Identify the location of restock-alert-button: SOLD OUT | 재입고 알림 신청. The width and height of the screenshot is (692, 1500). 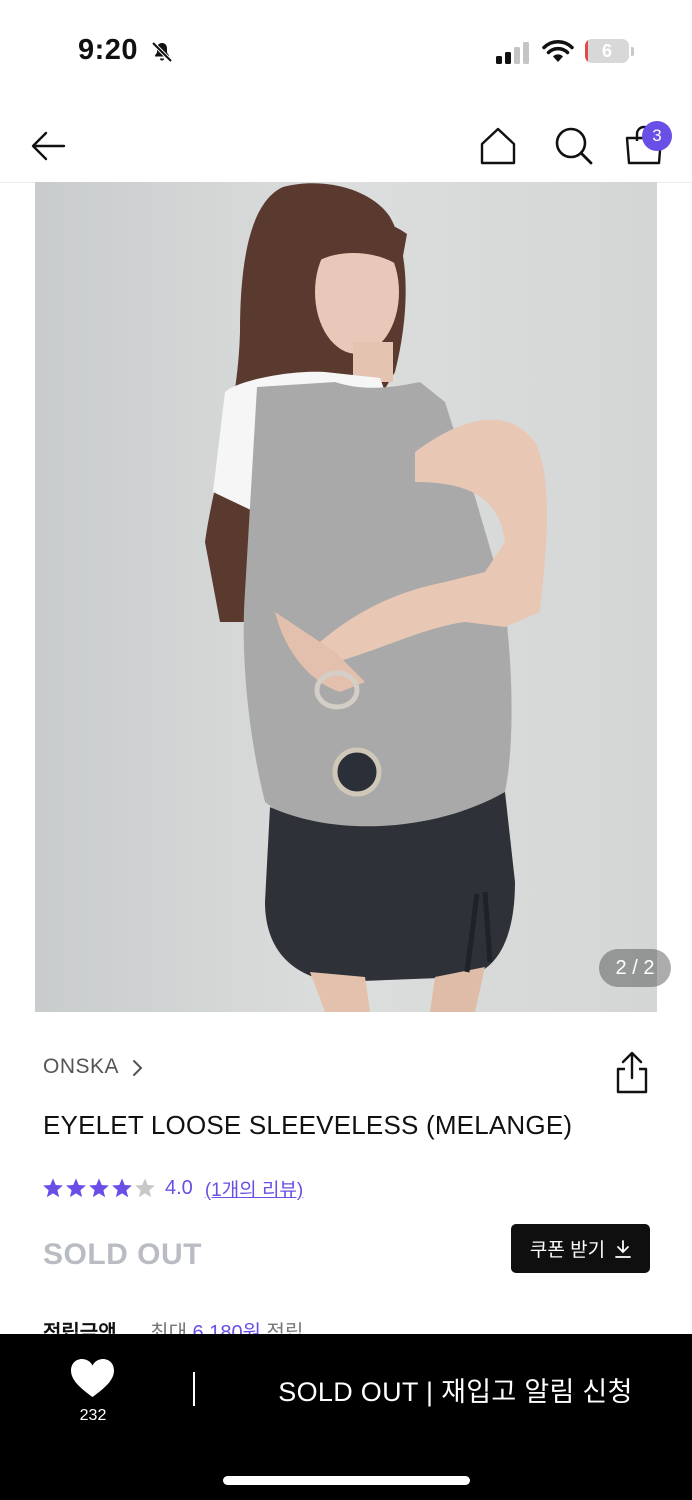
(455, 1389).